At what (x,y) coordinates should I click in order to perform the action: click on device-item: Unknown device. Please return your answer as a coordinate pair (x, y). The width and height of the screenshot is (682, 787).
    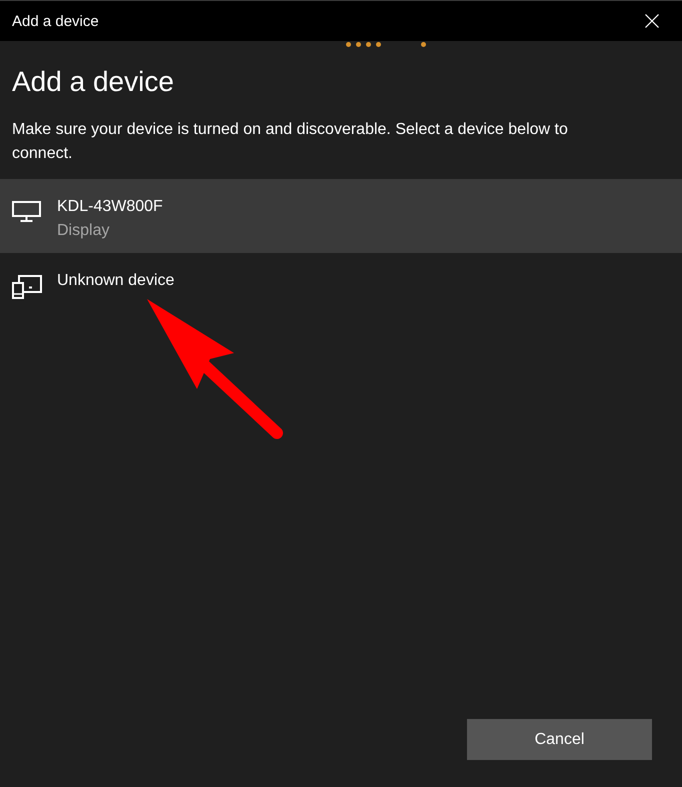
    Looking at the image, I should click on (341, 281).